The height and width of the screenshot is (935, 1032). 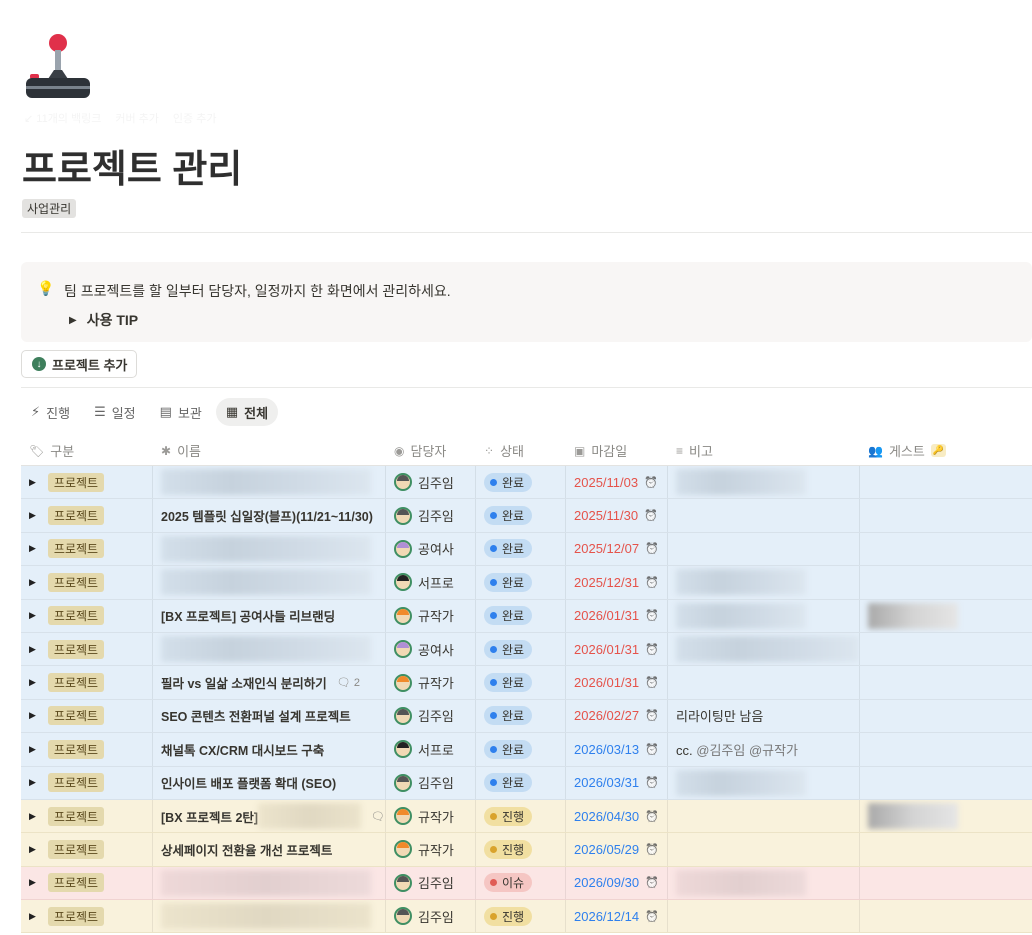 What do you see at coordinates (617, 849) in the screenshot?
I see `due-date-cell: 2026/05/29 ⏰` at bounding box center [617, 849].